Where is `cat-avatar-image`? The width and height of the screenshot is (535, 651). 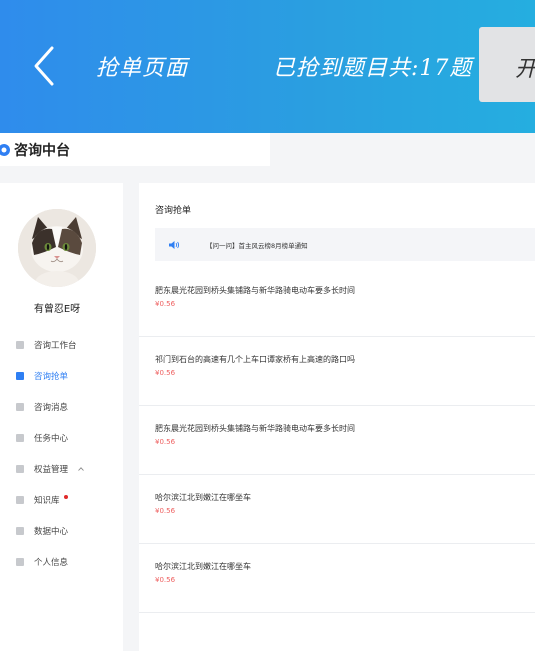
cat-avatar-image is located at coordinates (57, 248).